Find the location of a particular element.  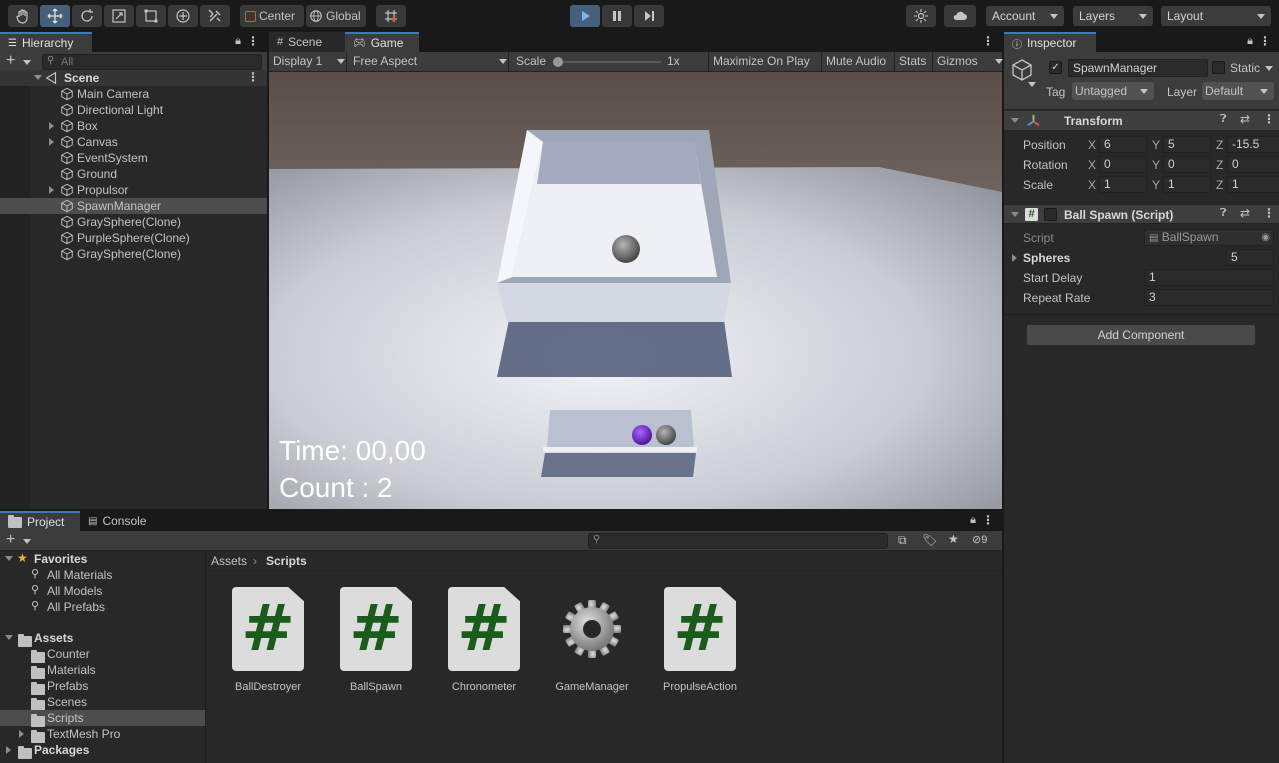

layer-dropdown: Default is located at coordinates (1238, 91).